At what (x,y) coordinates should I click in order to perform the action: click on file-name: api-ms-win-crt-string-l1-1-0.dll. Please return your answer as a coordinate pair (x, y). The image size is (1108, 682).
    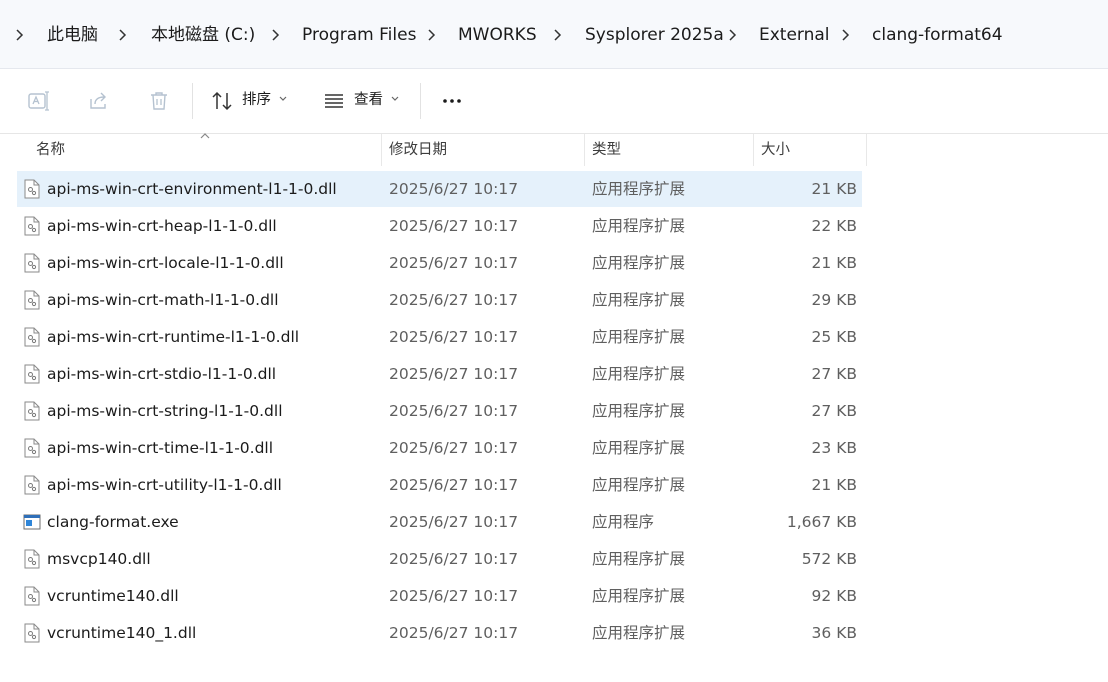
    Looking at the image, I should click on (165, 411).